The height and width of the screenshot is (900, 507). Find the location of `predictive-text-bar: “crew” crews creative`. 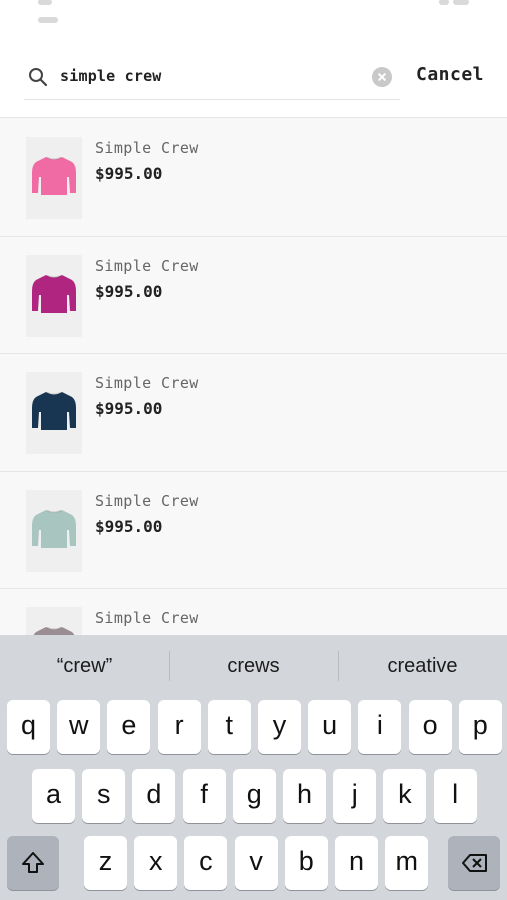

predictive-text-bar: “crew” crews creative is located at coordinates (253, 666).